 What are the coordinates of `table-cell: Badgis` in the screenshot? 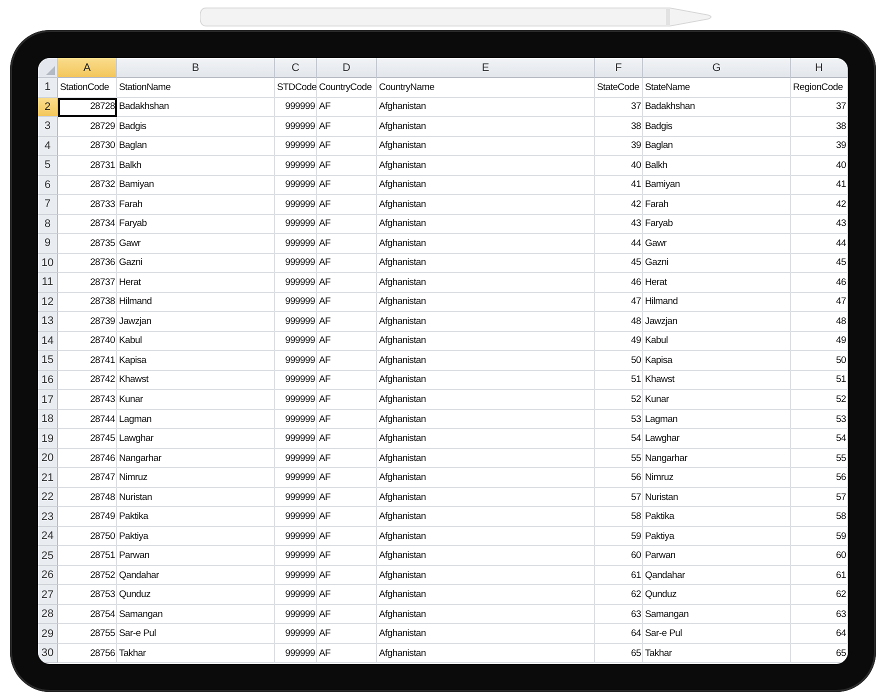 It's located at (717, 127).